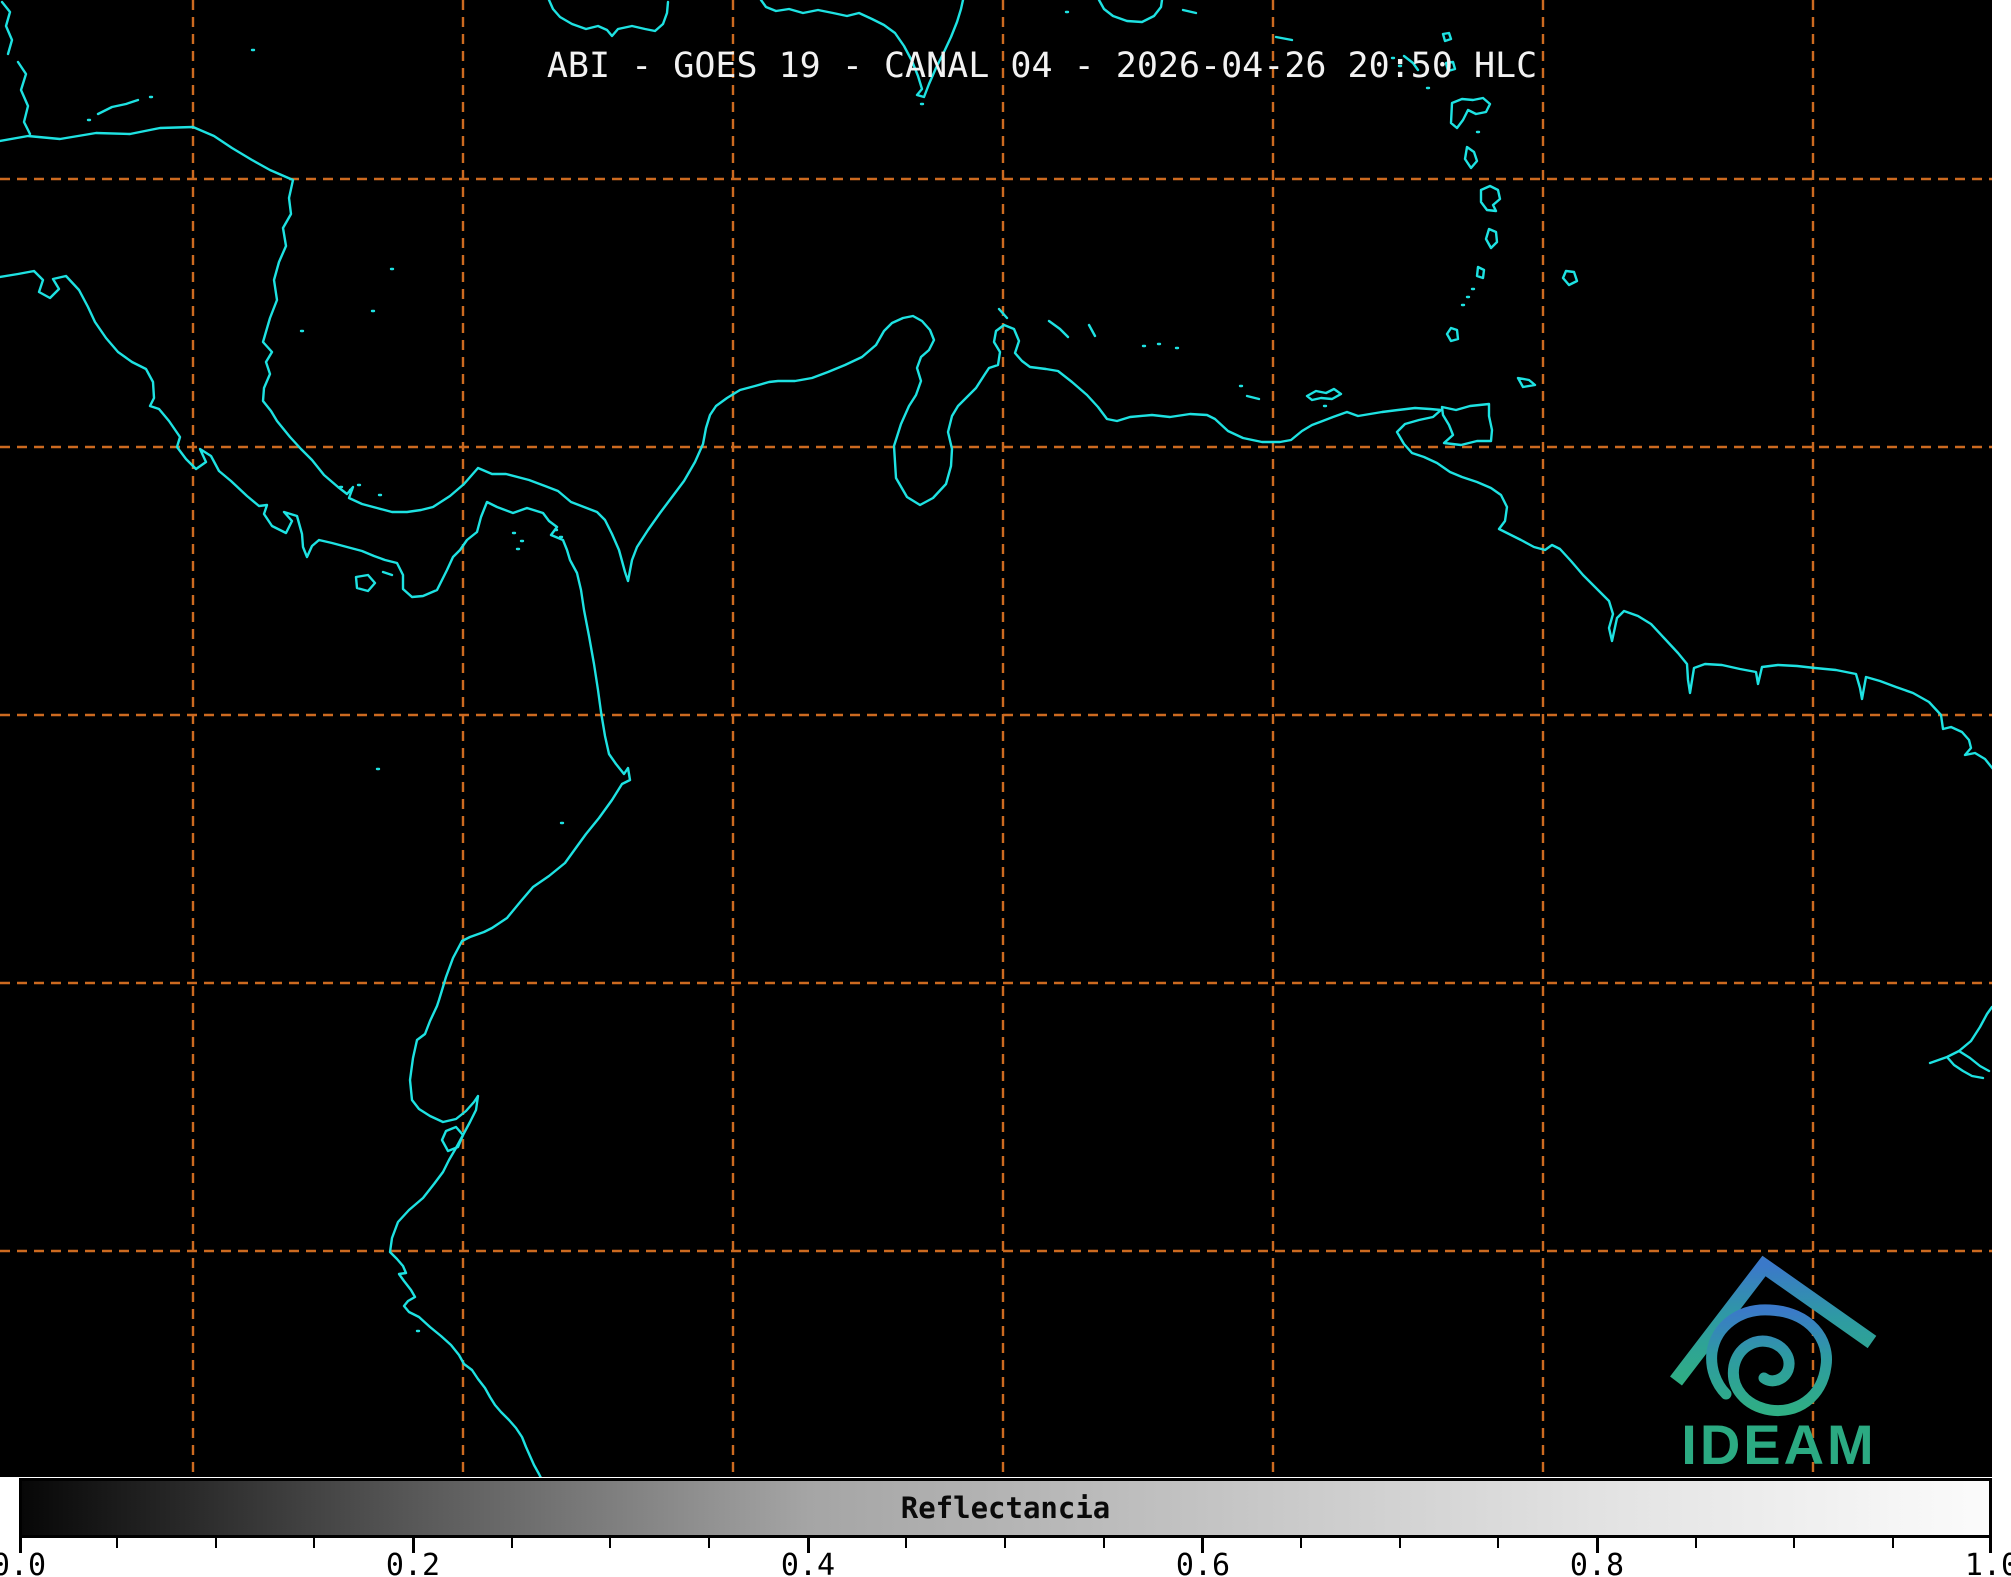 This screenshot has width=2011, height=1577. I want to click on colorbar-label: Reflectancia, so click(1005, 1508).